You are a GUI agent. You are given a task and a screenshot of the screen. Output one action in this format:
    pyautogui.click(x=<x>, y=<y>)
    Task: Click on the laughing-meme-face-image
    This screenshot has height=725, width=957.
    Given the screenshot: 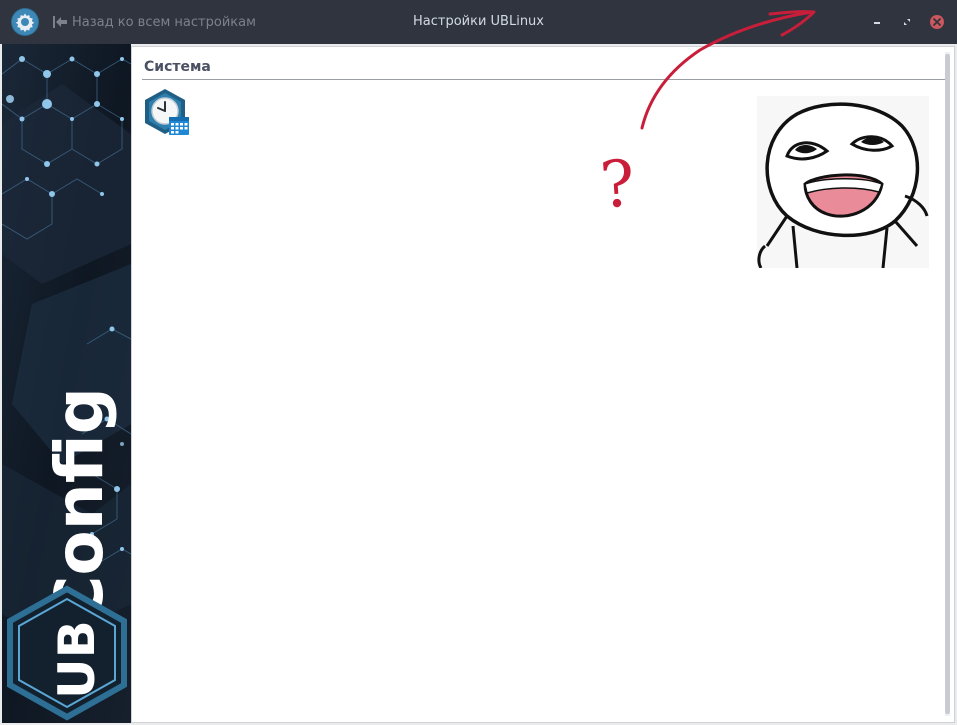 What is the action you would take?
    pyautogui.click(x=843, y=182)
    